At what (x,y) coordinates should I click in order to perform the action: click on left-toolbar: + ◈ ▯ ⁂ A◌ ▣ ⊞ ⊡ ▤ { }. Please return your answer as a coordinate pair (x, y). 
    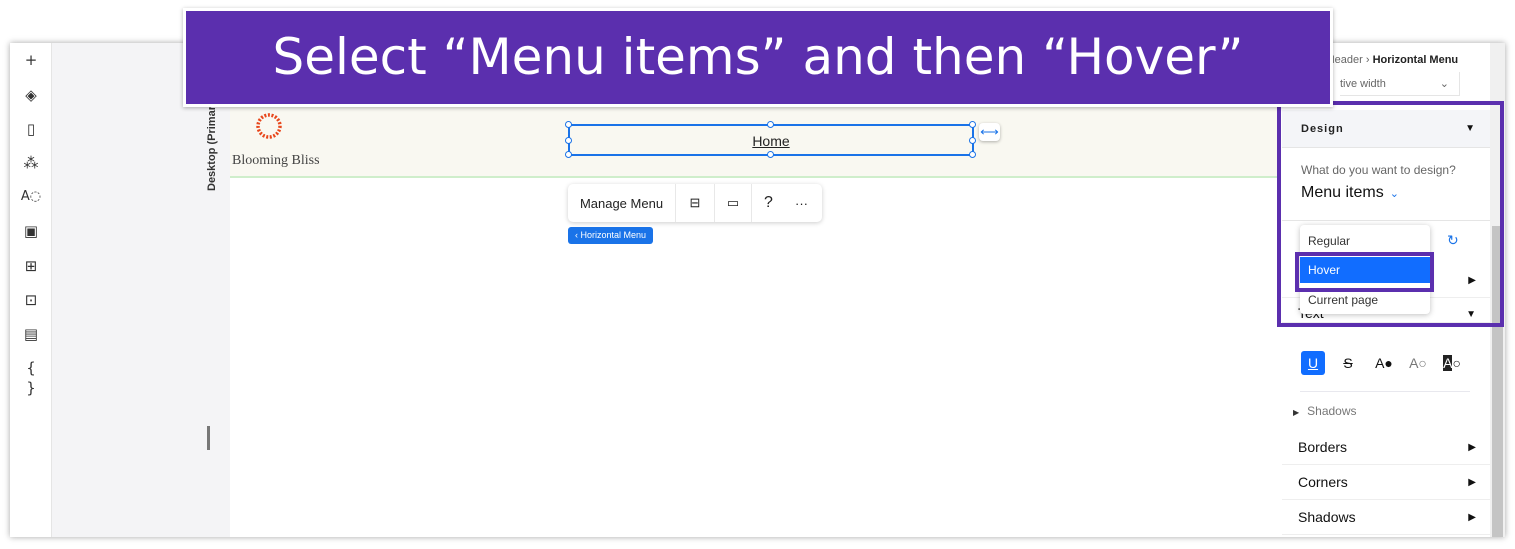
    Looking at the image, I should click on (31, 290).